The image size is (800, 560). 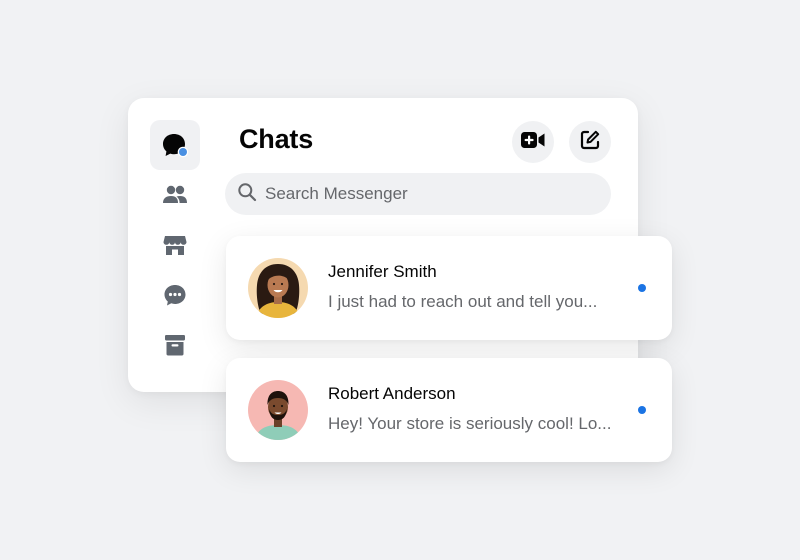 I want to click on search-icon, so click(x=241, y=194).